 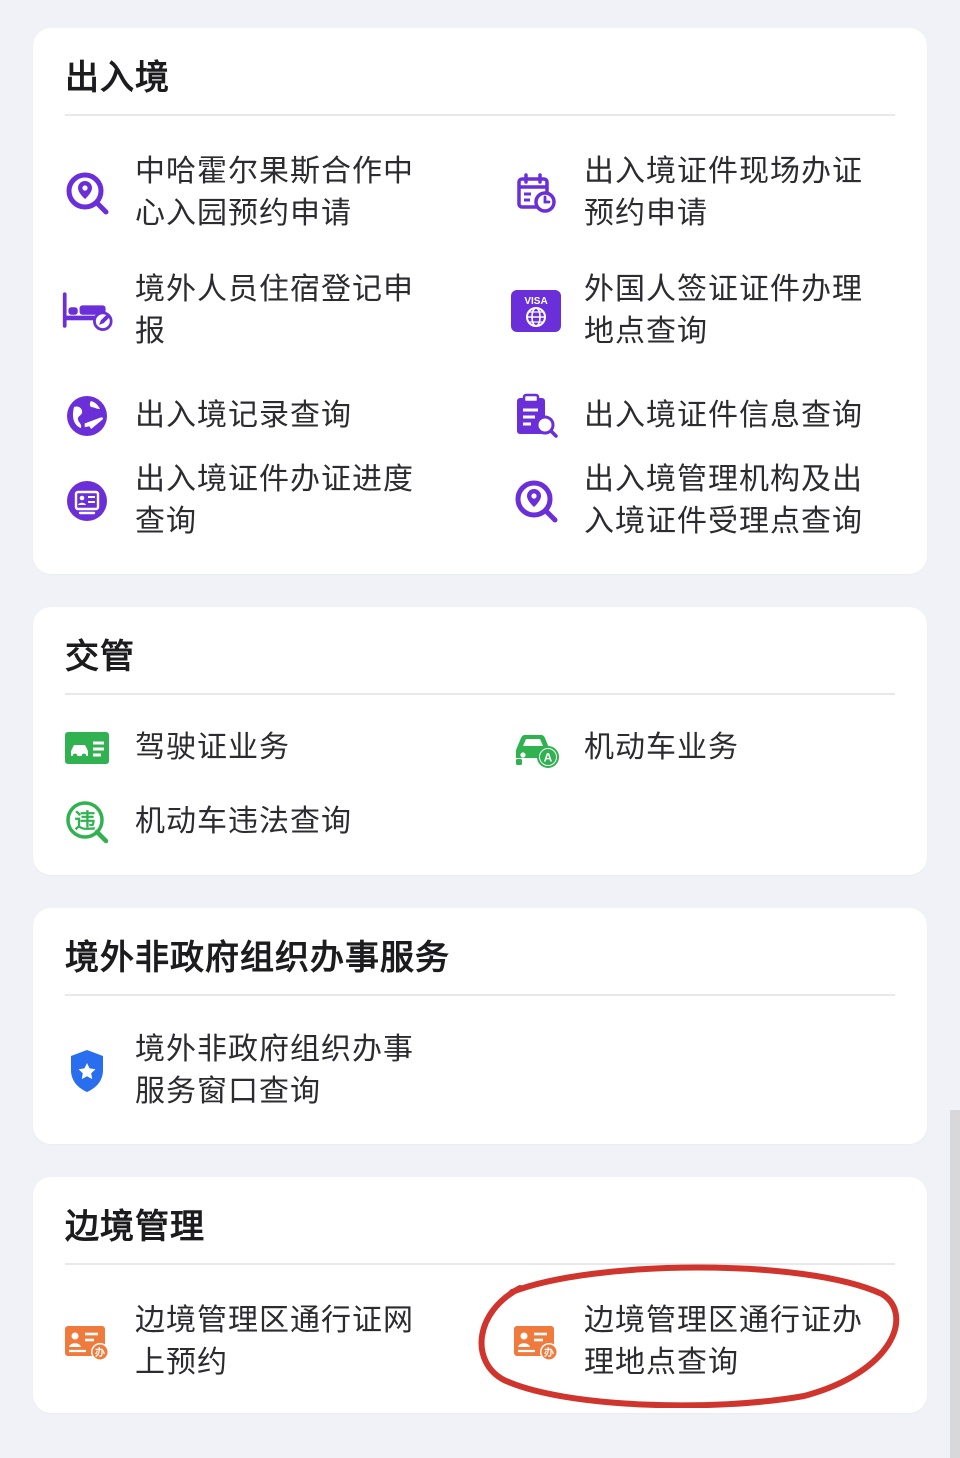 What do you see at coordinates (87, 501) in the screenshot?
I see `id-card-progress-icon` at bounding box center [87, 501].